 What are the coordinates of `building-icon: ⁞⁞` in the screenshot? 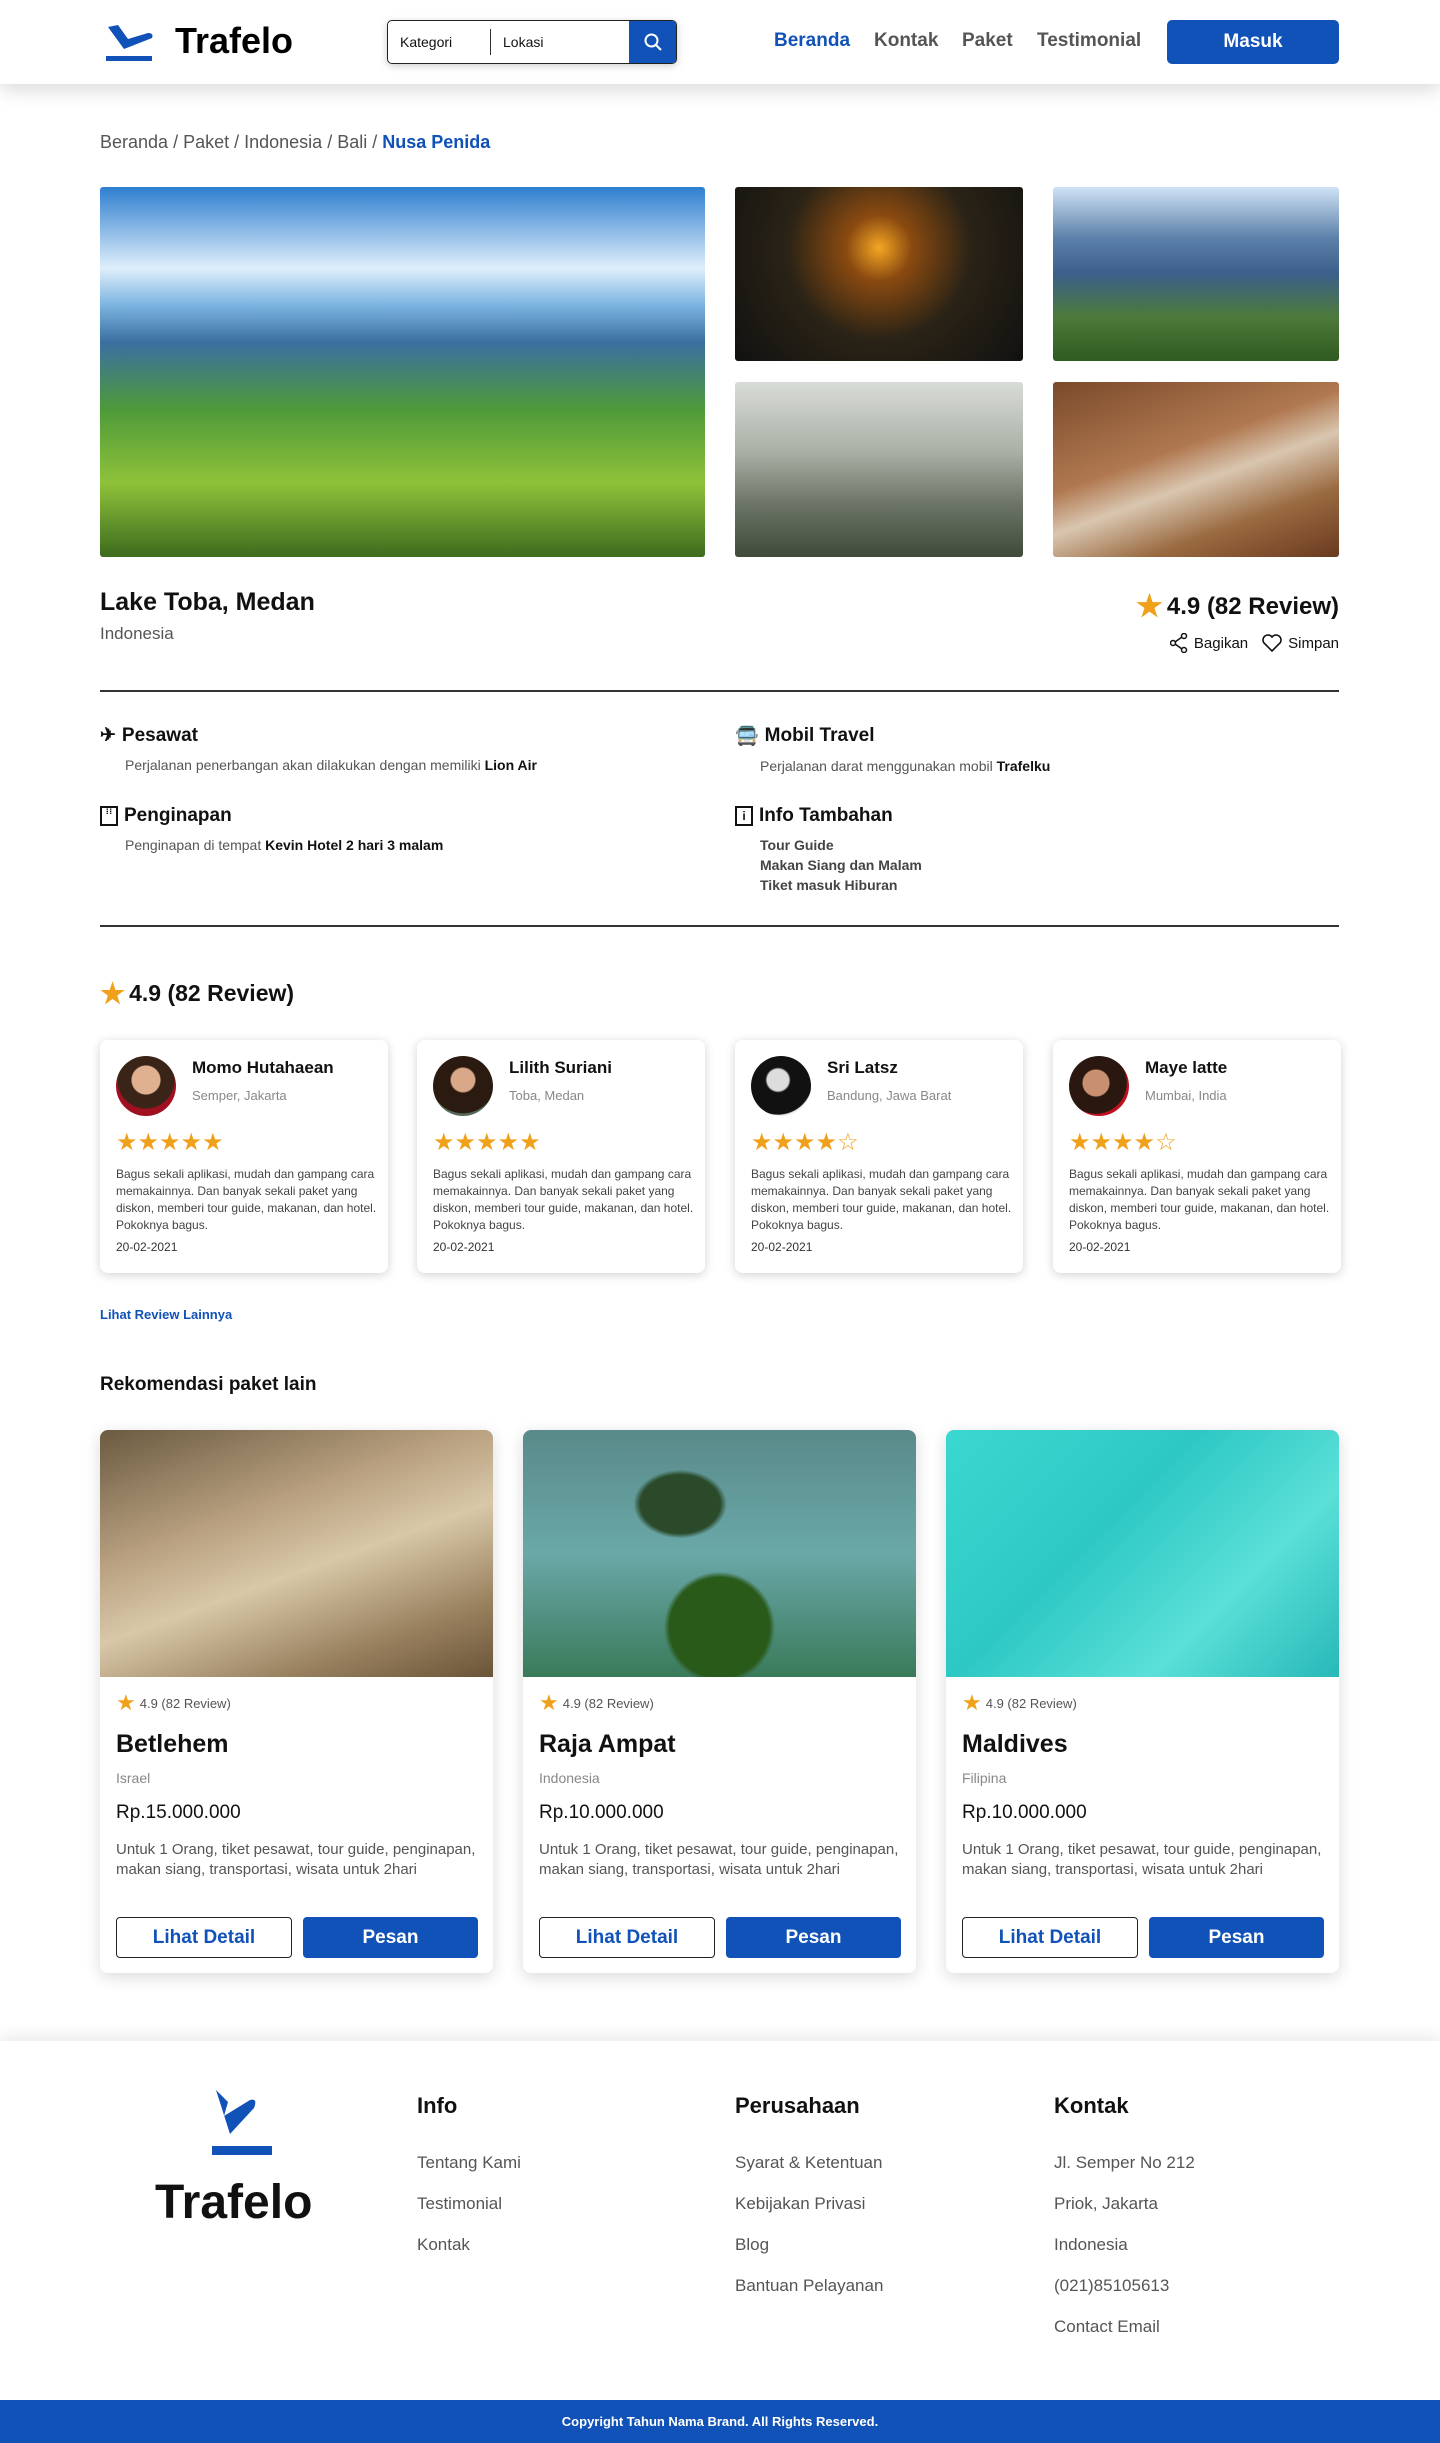 It's located at (109, 816).